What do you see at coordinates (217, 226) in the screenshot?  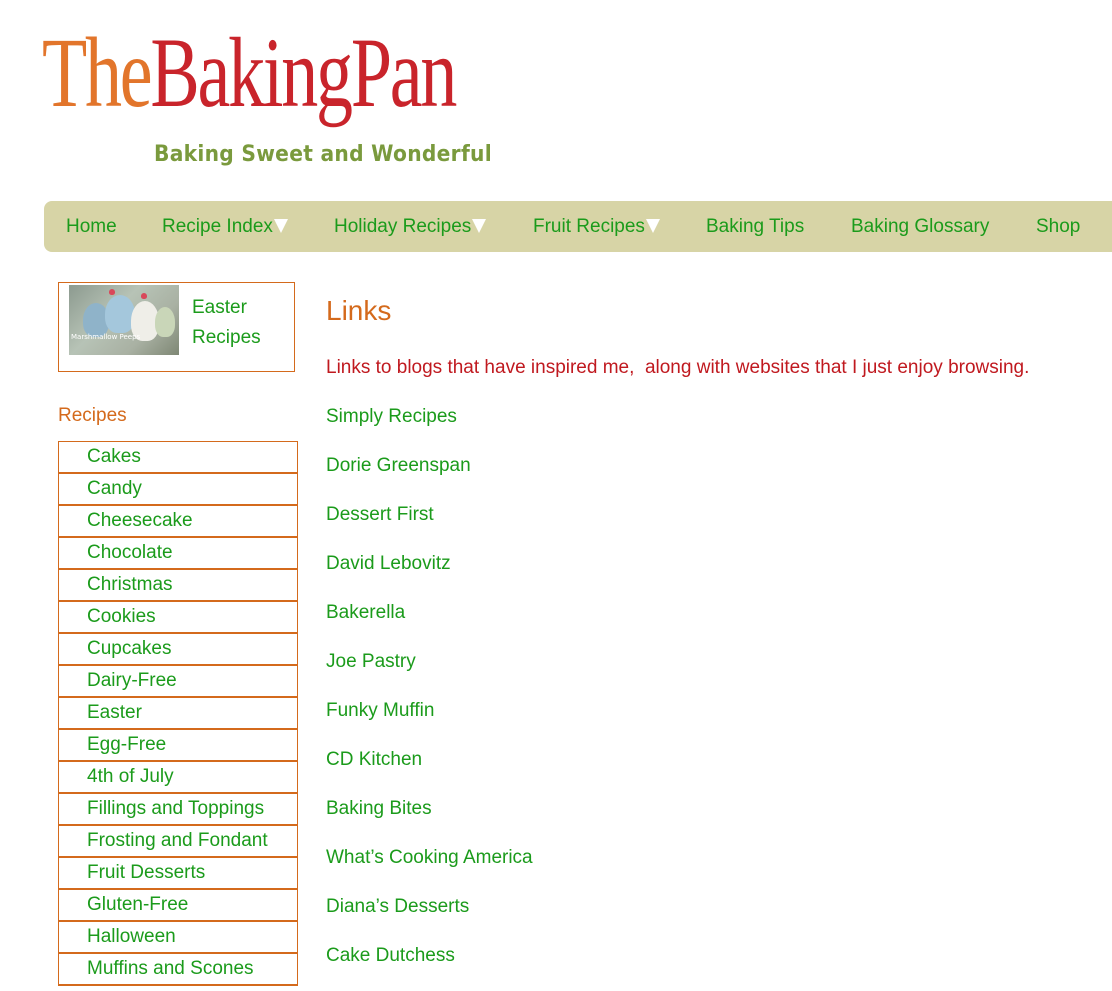 I see `nav-recipe-index-label: Recipe Index` at bounding box center [217, 226].